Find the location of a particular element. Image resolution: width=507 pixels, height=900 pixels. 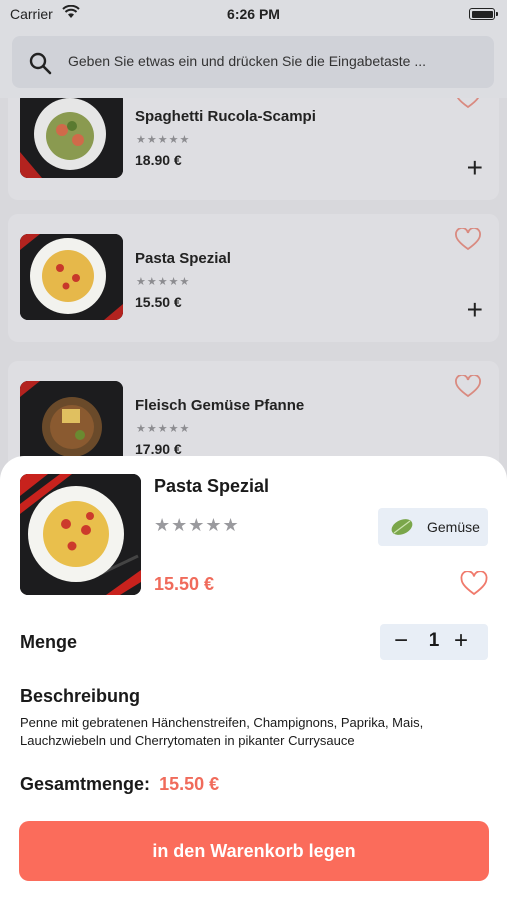

category-chip: Gemüse is located at coordinates (433, 527).